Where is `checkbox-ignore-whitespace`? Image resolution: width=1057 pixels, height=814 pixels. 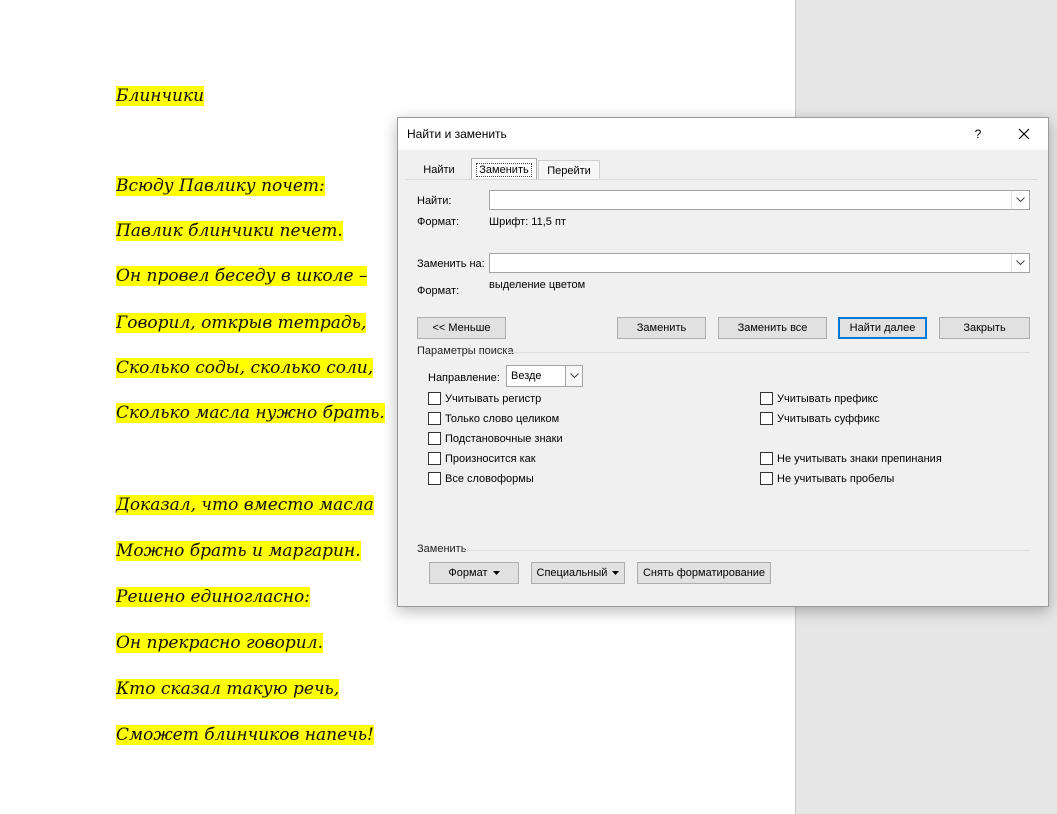 checkbox-ignore-whitespace is located at coordinates (766, 478).